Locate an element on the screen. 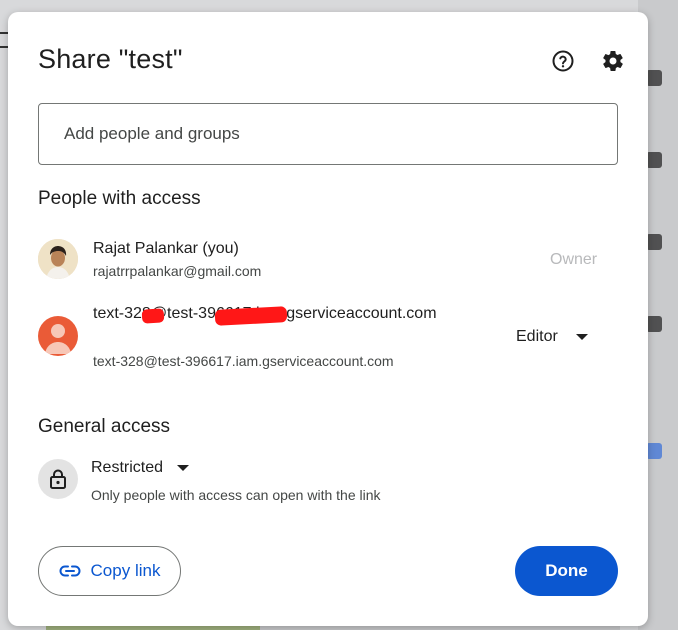 This screenshot has height=630, width=678. done-button: Done is located at coordinates (566, 571).